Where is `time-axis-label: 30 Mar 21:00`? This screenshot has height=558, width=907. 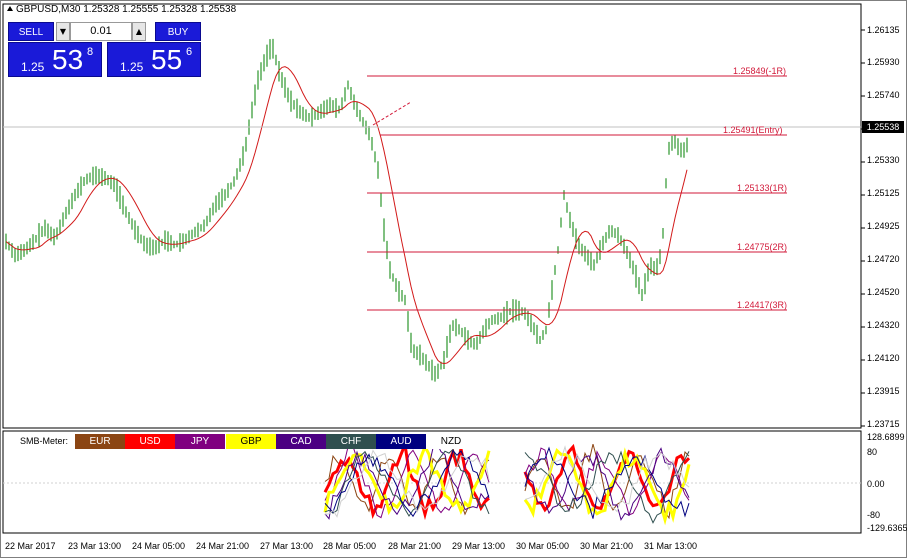 time-axis-label: 30 Mar 21:00 is located at coordinates (607, 546).